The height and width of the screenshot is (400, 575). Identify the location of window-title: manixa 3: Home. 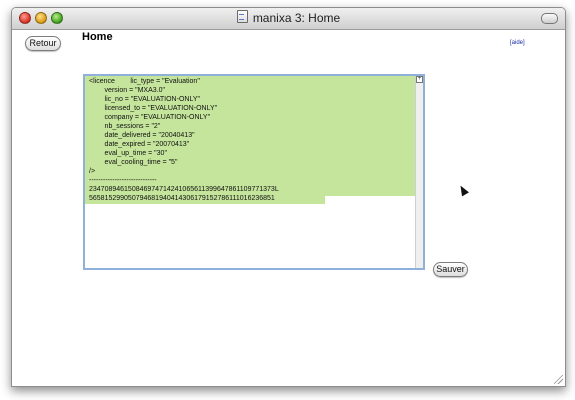
(296, 18).